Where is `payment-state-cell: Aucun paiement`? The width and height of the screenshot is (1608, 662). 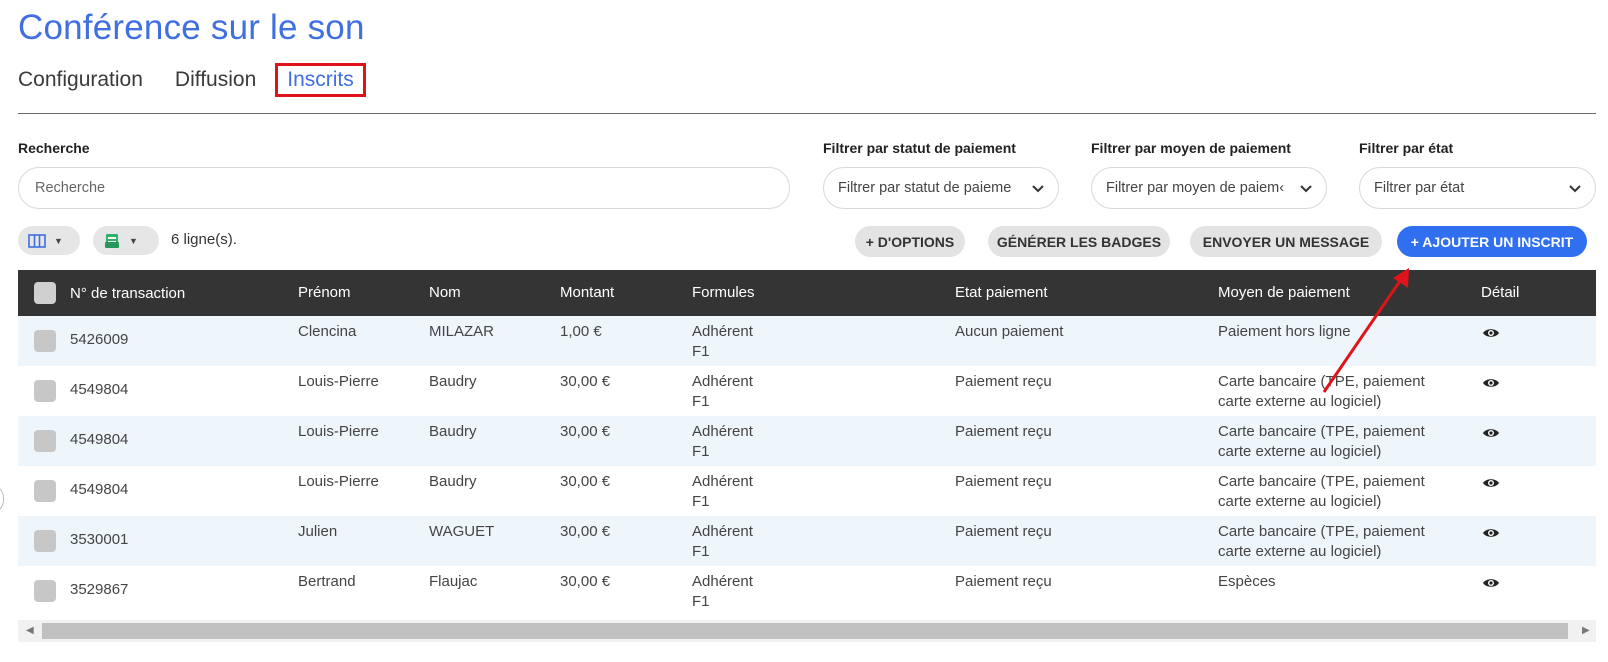 payment-state-cell: Aucun paiement is located at coordinates (1009, 332).